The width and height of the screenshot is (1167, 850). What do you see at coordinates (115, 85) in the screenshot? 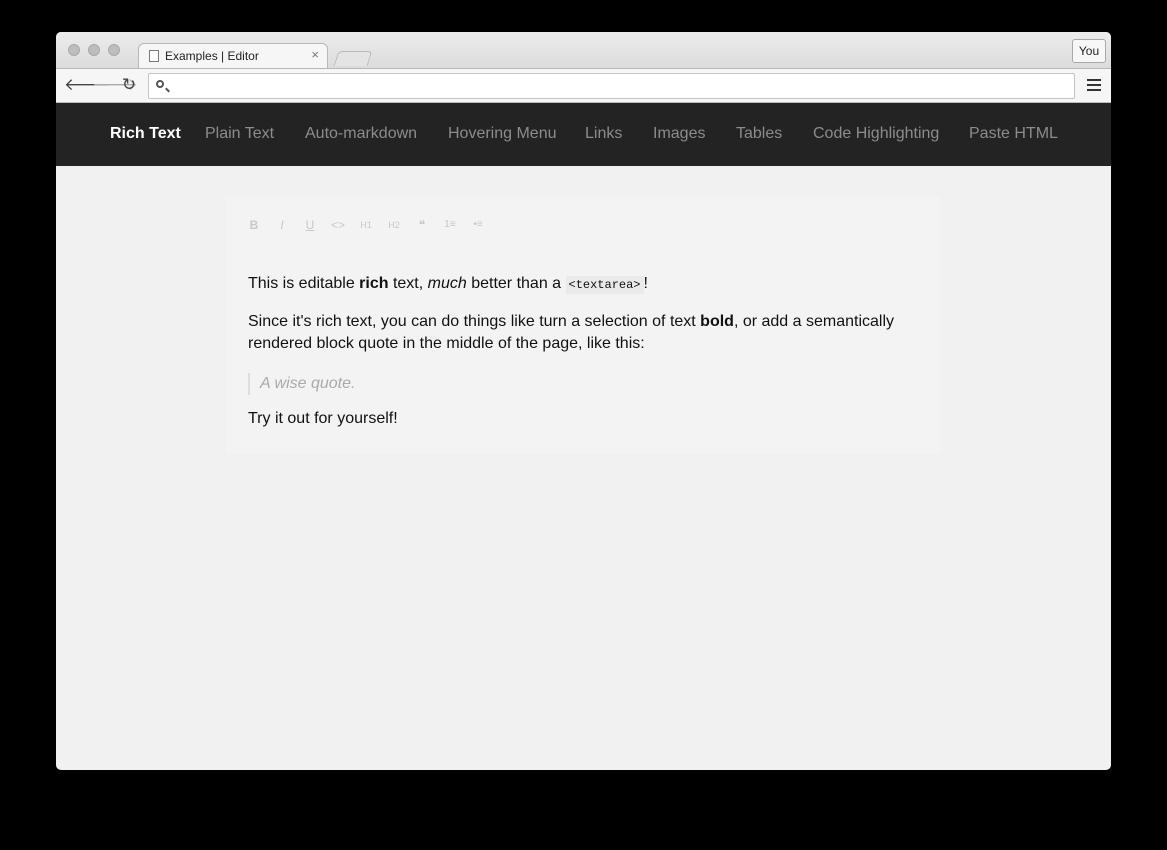
I see `forward-arrow-icon: 🡒` at bounding box center [115, 85].